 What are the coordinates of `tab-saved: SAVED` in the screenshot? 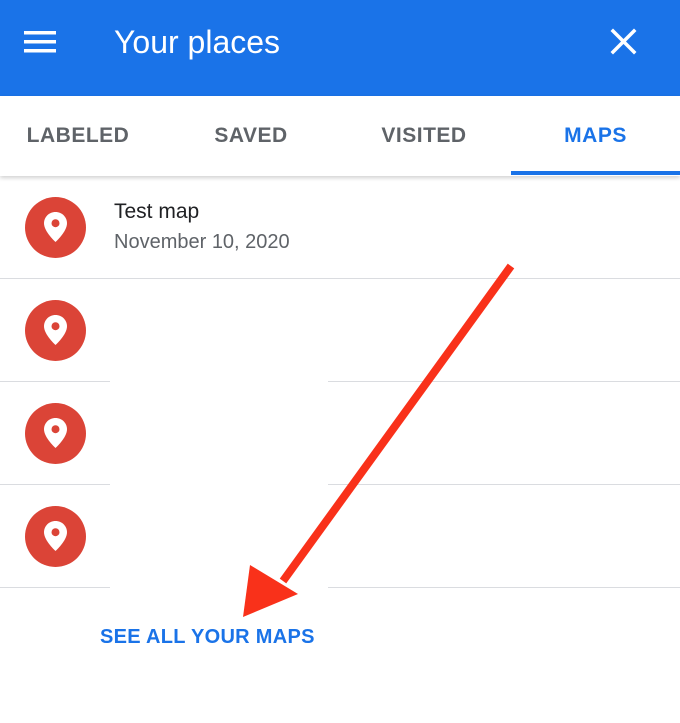 It's located at (251, 136).